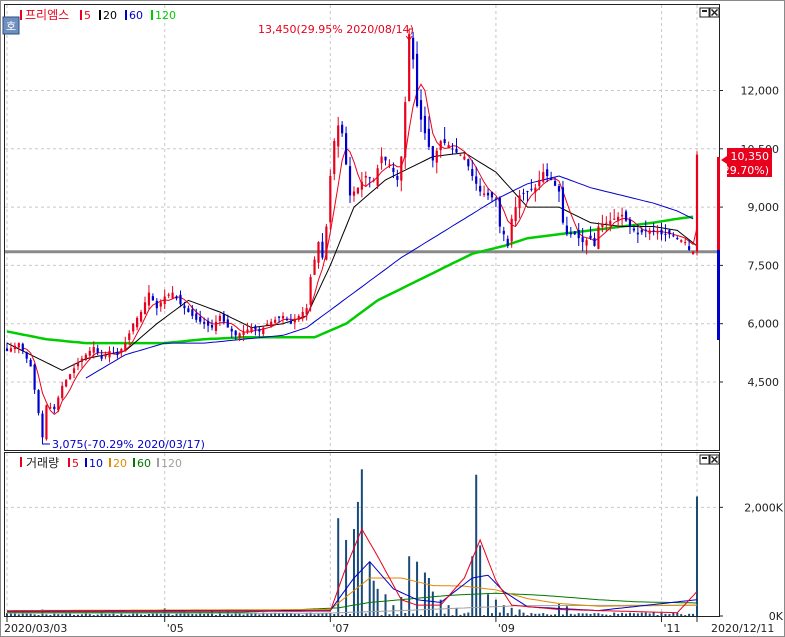 Image resolution: width=785 pixels, height=637 pixels. Describe the element at coordinates (742, 628) in the screenshot. I see `x-tick-label: 2020/12/11` at that location.